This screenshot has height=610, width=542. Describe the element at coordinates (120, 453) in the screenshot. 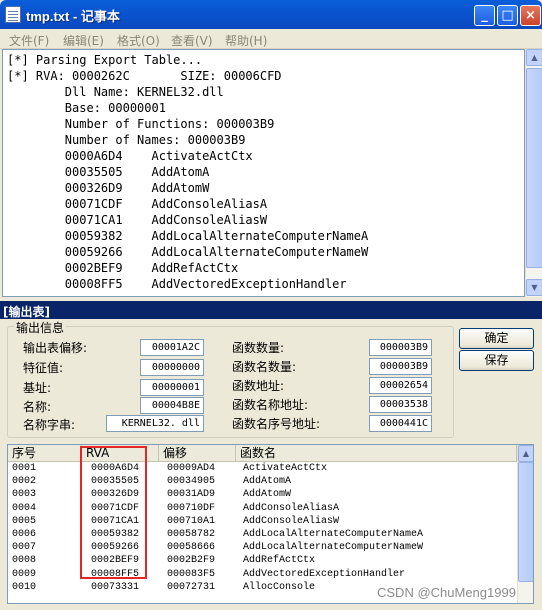

I see `column-header-rva: RVA` at that location.